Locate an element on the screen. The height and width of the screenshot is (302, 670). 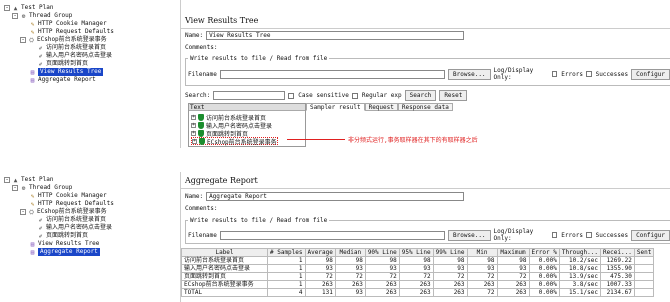
result-node: + ECshop前台系统登录事务 is located at coordinates (234, 141).